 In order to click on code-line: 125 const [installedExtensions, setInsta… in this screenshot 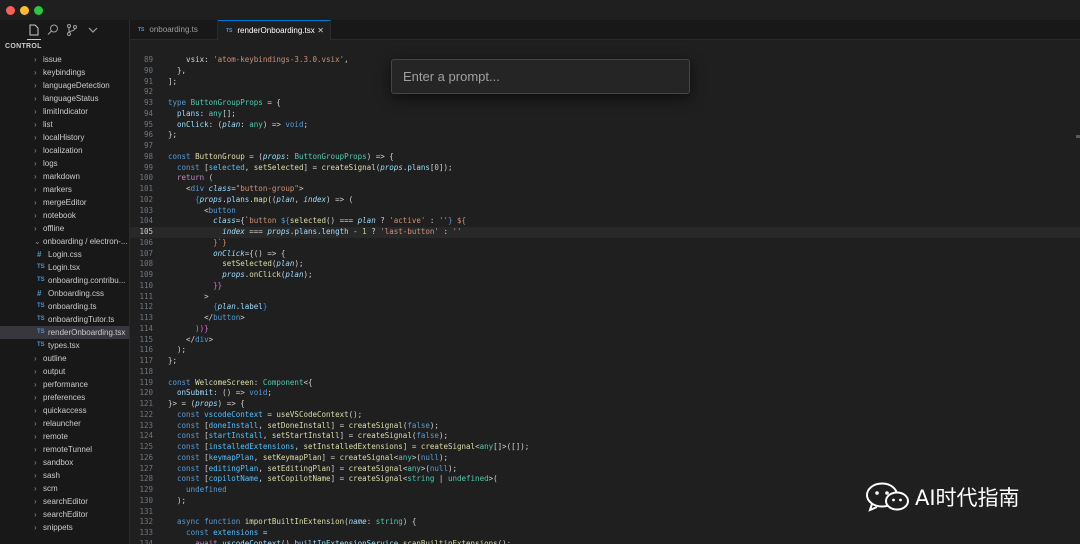, I will do `click(605, 447)`.